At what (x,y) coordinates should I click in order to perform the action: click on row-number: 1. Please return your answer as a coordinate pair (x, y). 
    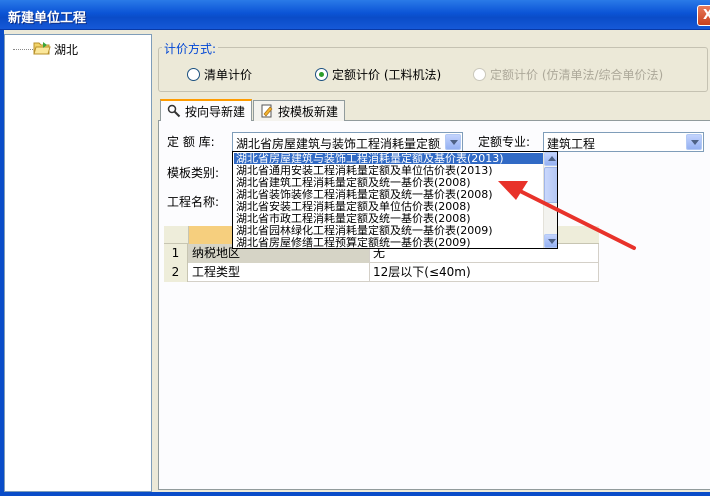
    Looking at the image, I should click on (176, 253).